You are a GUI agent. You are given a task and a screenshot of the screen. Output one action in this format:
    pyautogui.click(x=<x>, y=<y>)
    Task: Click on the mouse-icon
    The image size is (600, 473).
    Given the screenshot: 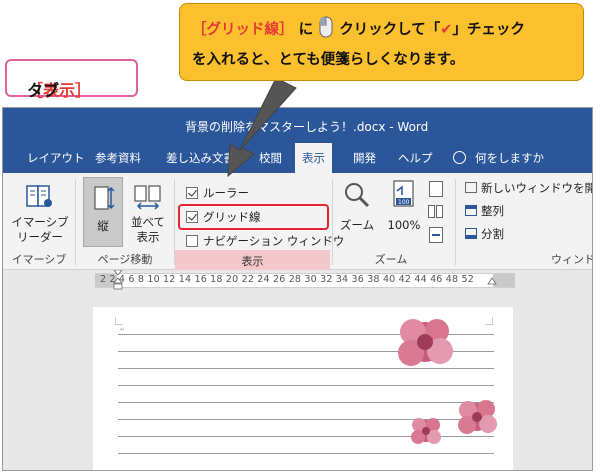 What is the action you would take?
    pyautogui.click(x=326, y=27)
    